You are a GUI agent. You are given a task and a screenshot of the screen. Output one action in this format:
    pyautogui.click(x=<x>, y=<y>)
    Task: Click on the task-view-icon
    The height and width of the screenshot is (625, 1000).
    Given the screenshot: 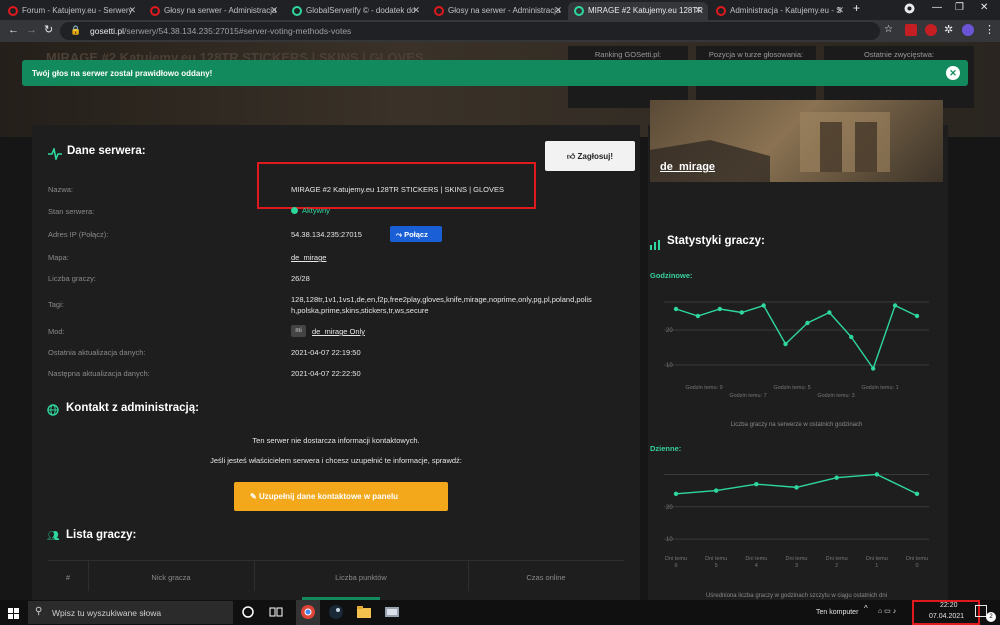 What is the action you would take?
    pyautogui.click(x=276, y=612)
    